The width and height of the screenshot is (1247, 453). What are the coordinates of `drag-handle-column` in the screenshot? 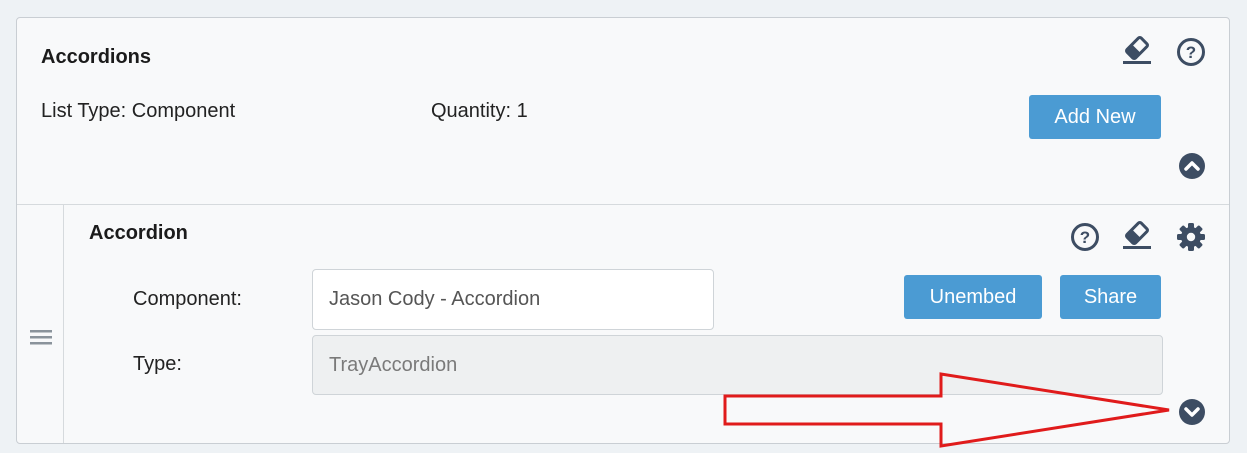 It's located at (40, 324).